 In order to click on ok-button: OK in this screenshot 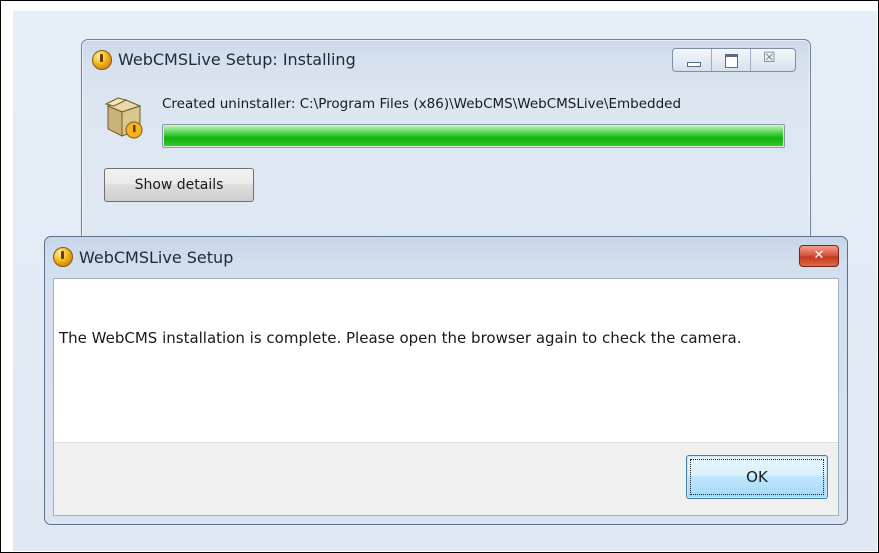, I will do `click(757, 477)`.